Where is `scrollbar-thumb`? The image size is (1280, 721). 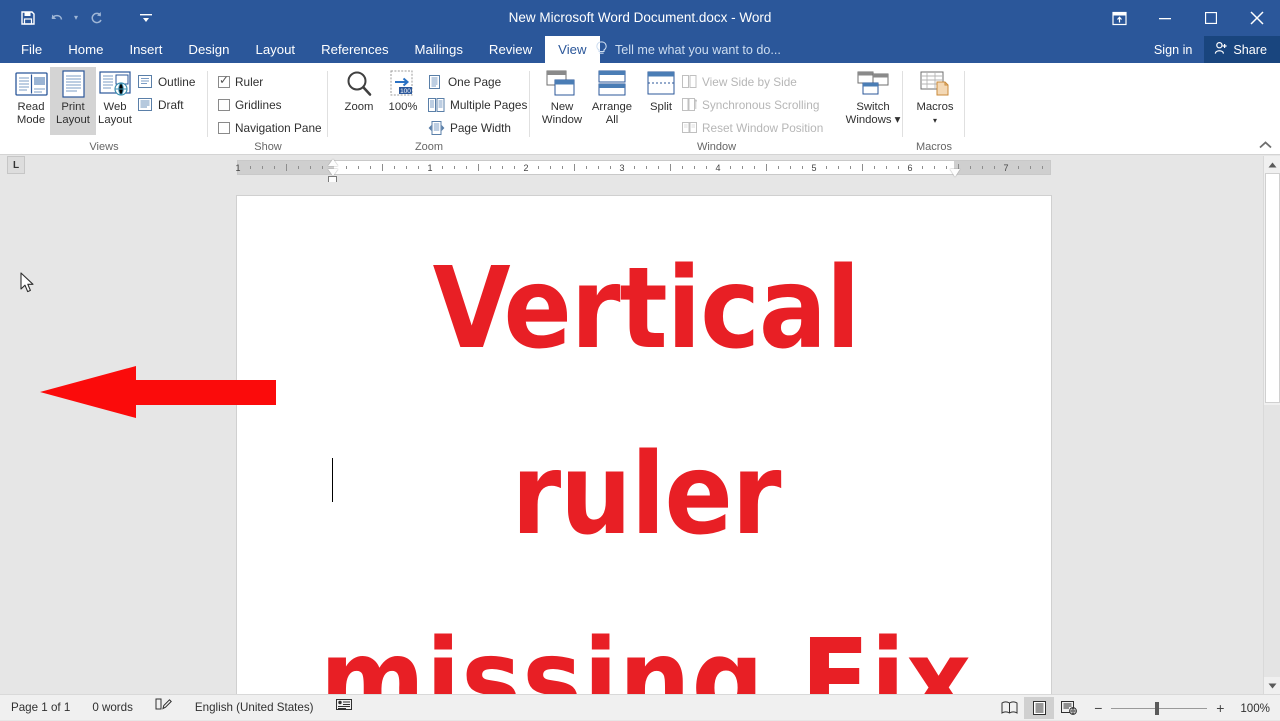 scrollbar-thumb is located at coordinates (1272, 288).